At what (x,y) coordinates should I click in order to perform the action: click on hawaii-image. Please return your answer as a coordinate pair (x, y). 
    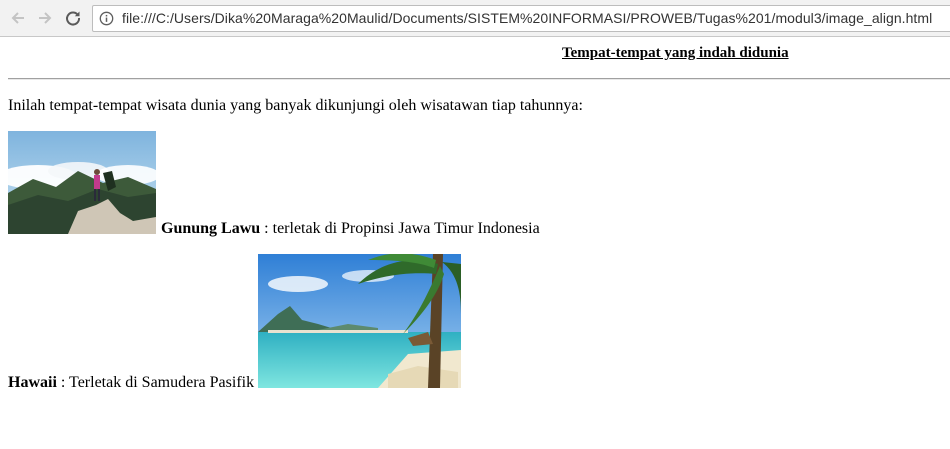
    Looking at the image, I should click on (359, 321).